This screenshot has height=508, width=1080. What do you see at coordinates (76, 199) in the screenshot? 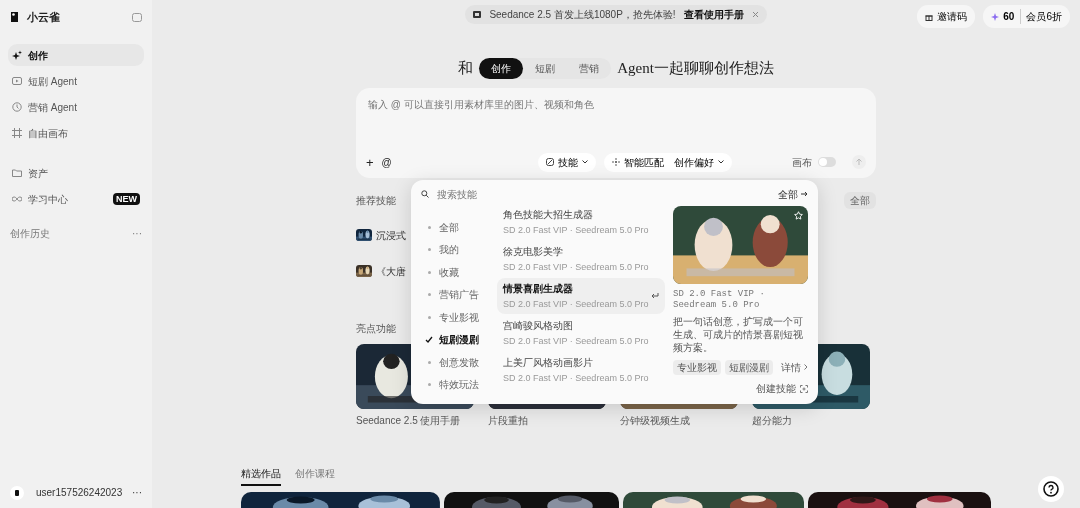
I see `nav-item: 学习中心 NEW` at bounding box center [76, 199].